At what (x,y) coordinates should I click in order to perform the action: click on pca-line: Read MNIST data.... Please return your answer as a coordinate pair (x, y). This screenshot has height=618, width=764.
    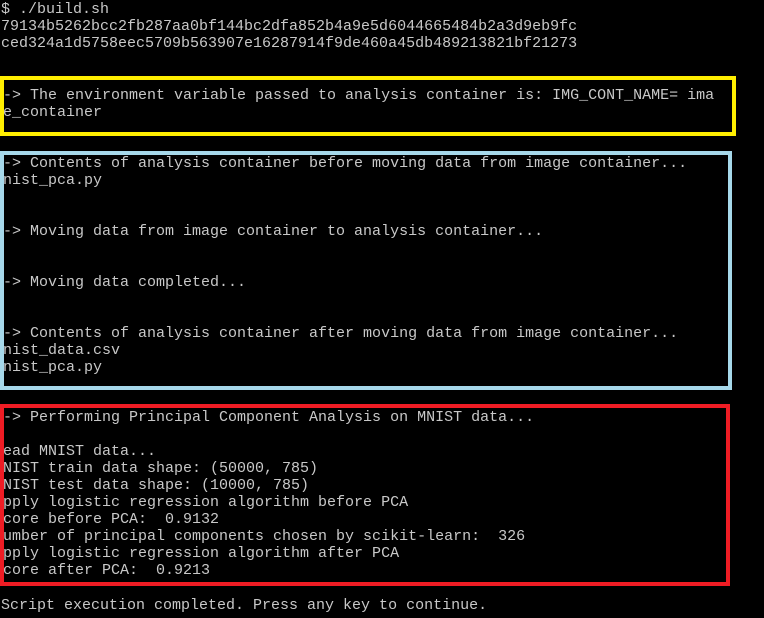
    Looking at the image, I should click on (78, 451).